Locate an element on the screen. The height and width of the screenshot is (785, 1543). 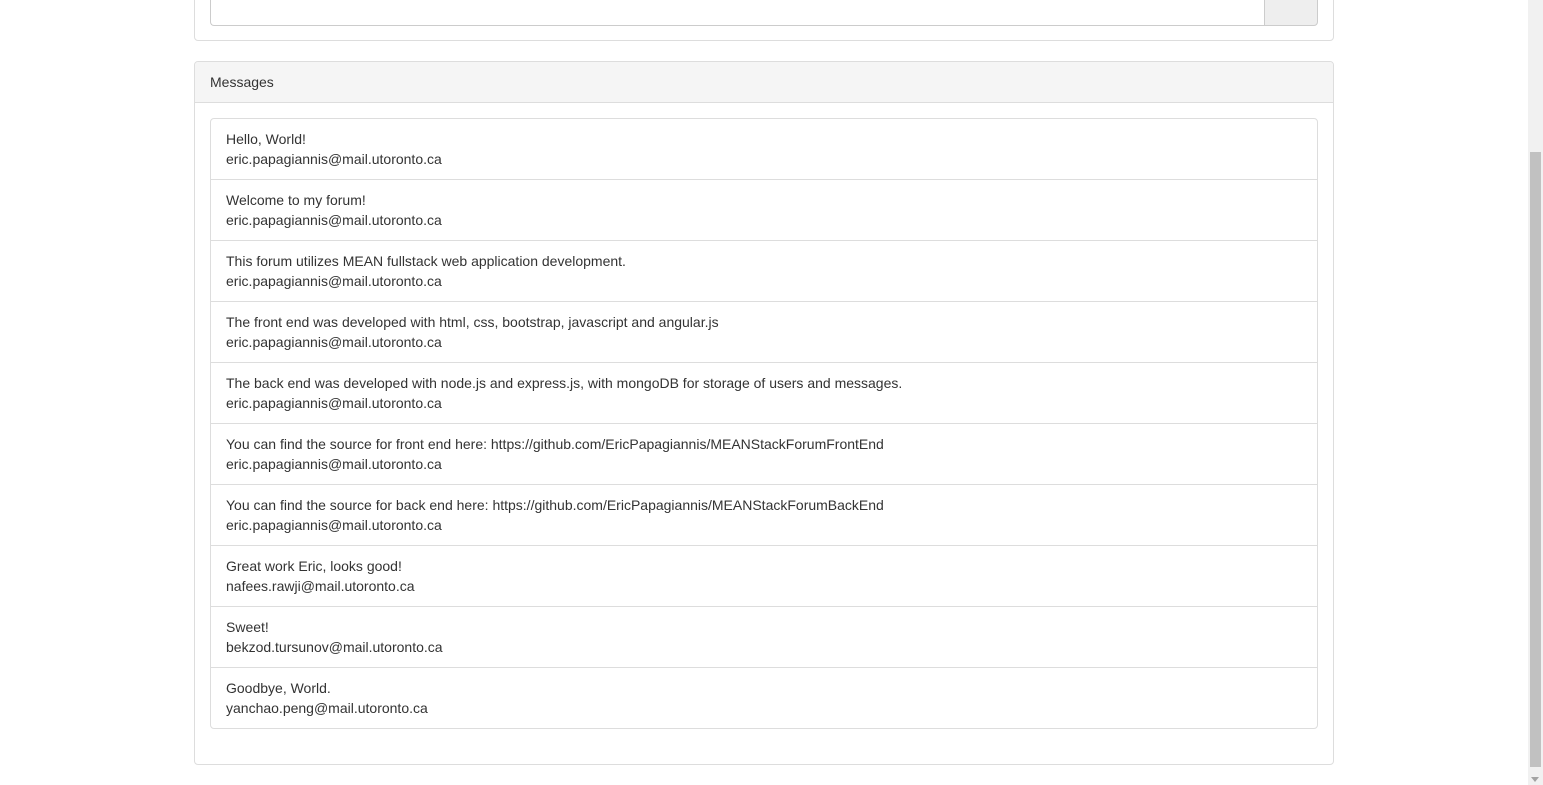
vertical-scrollbar is located at coordinates (1535, 392).